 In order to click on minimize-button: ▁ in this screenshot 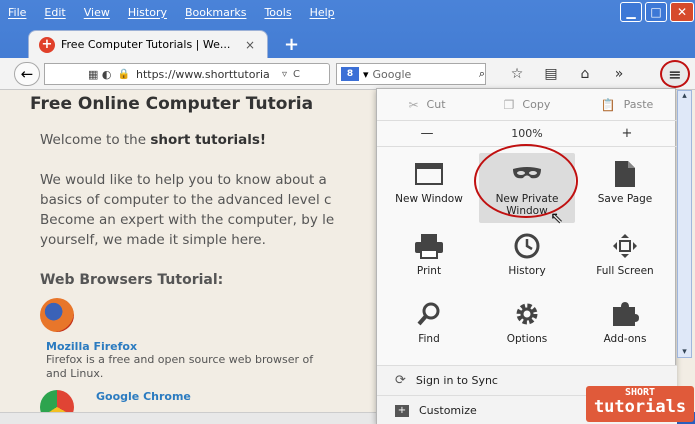, I will do `click(631, 12)`.